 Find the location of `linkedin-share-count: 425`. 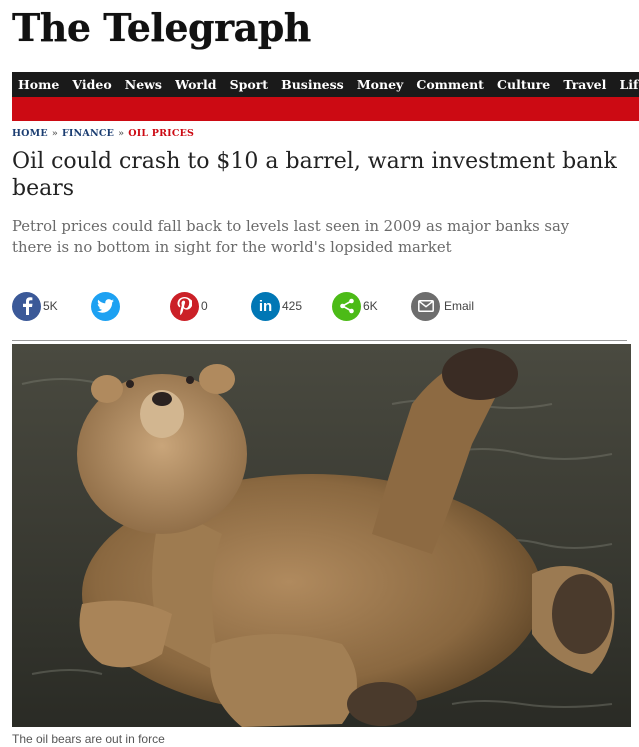

linkedin-share-count: 425 is located at coordinates (292, 306).